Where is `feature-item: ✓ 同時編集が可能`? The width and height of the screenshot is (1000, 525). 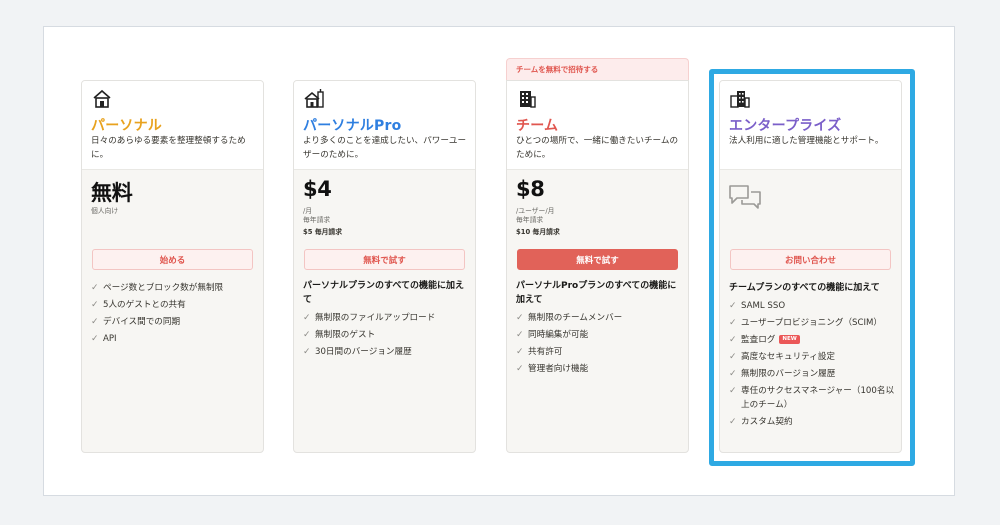
feature-item: ✓ 同時編集が可能 is located at coordinates (552, 335).